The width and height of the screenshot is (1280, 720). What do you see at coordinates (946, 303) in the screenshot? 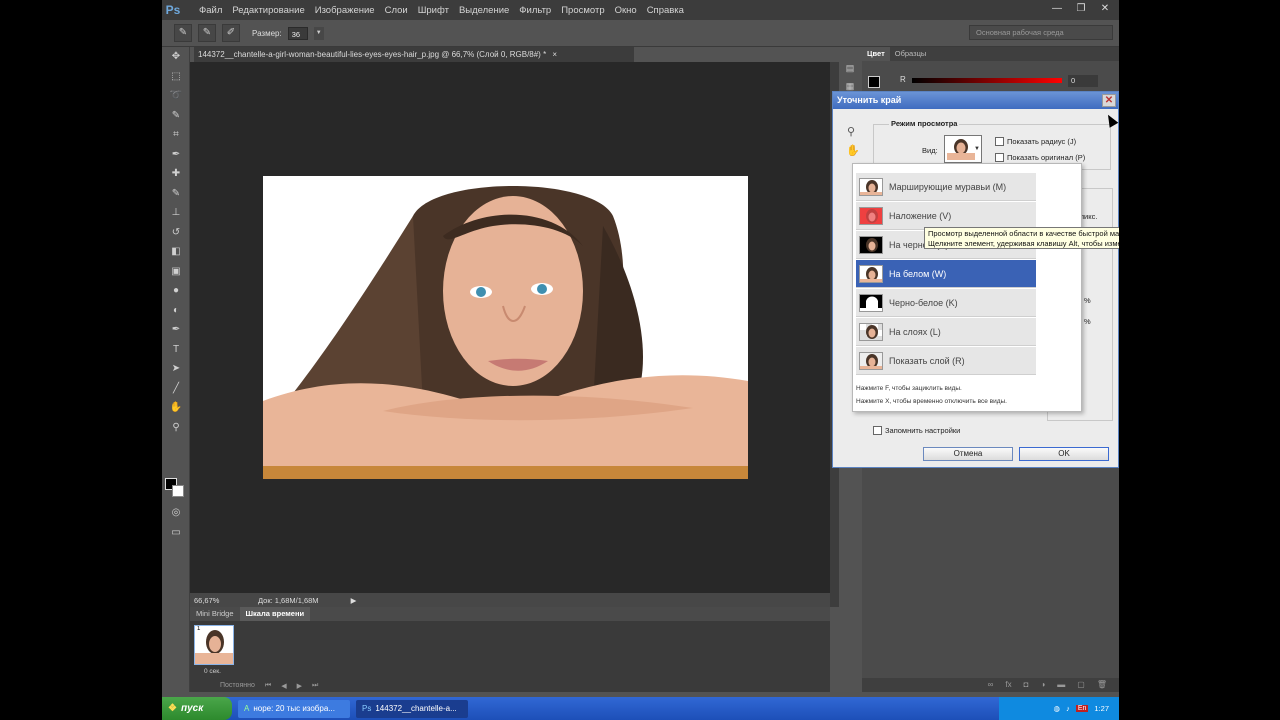
I see `view-option-black-white: Черно-белое (K)` at bounding box center [946, 303].